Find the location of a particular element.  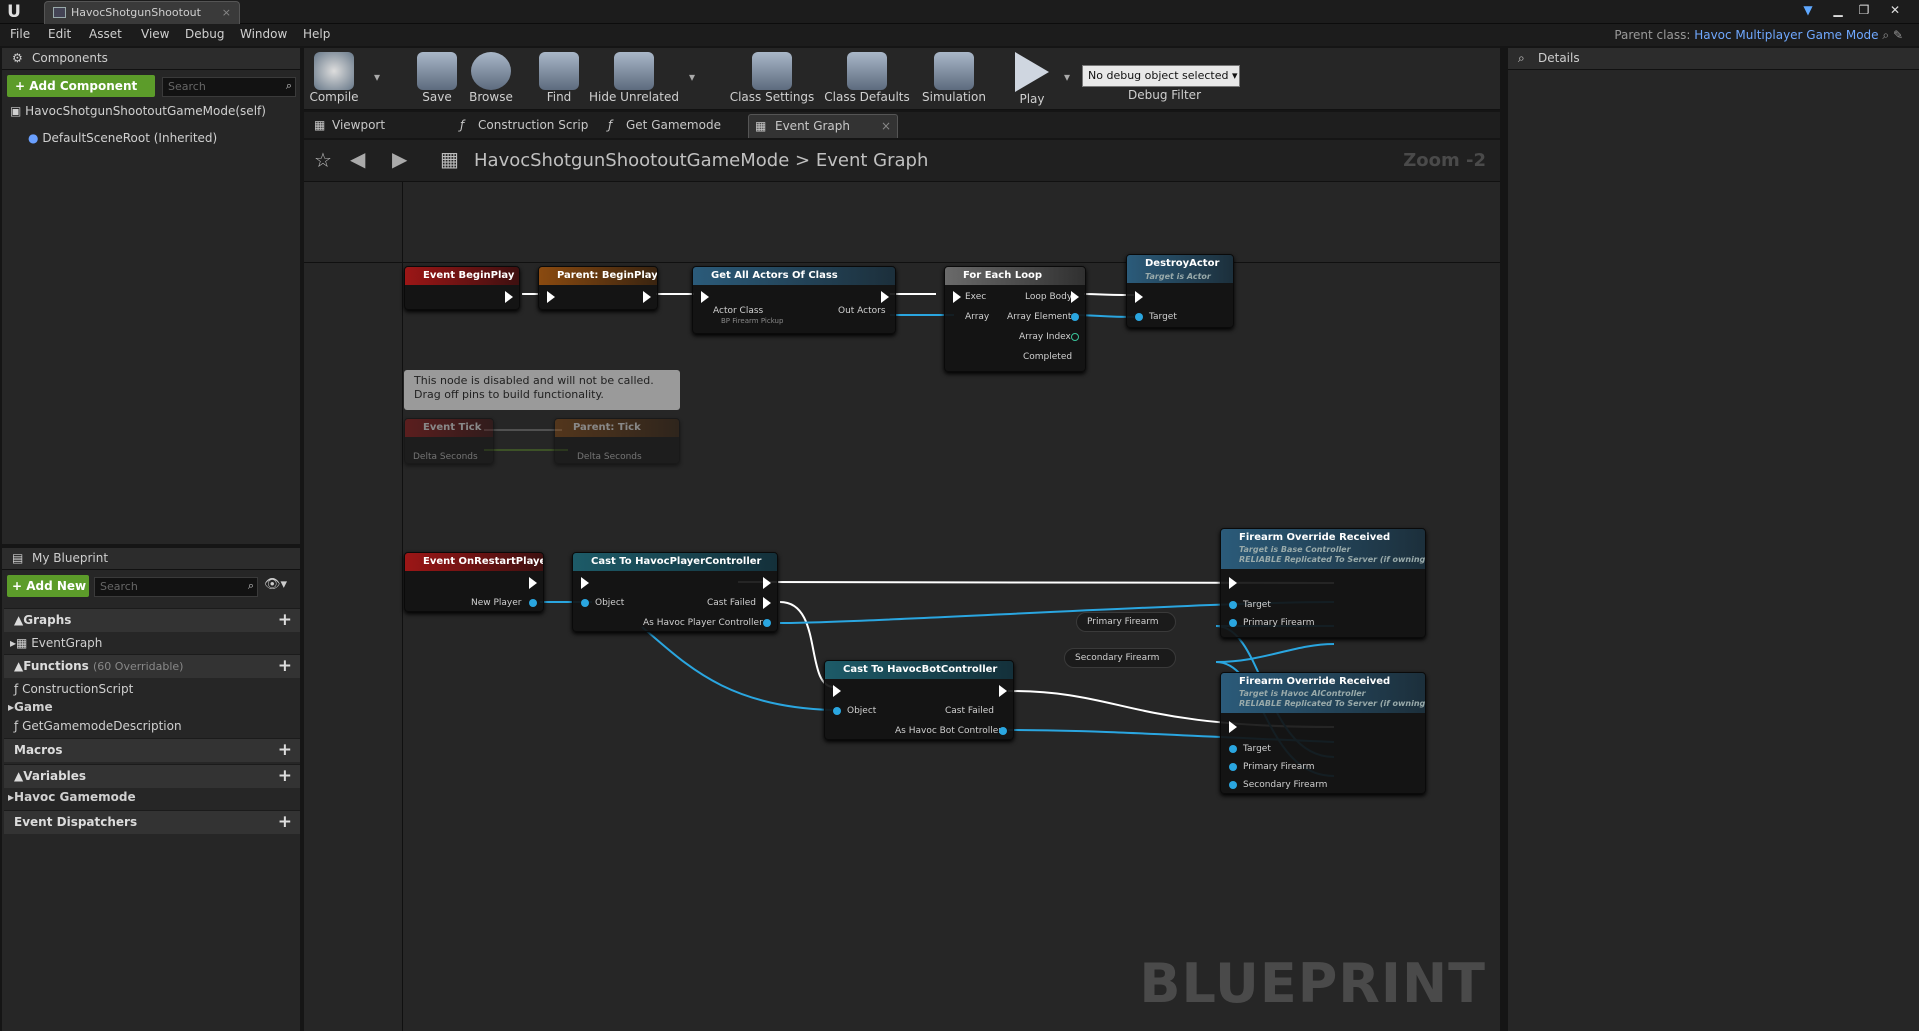

class-defaults-button: Class Defaults is located at coordinates (867, 79).